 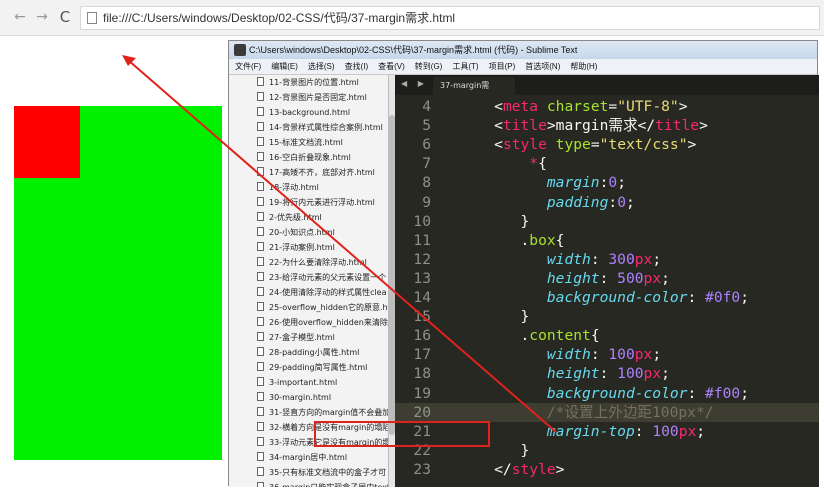 I want to click on code-line: 14 background-color: #0f0;, so click(x=607, y=297).